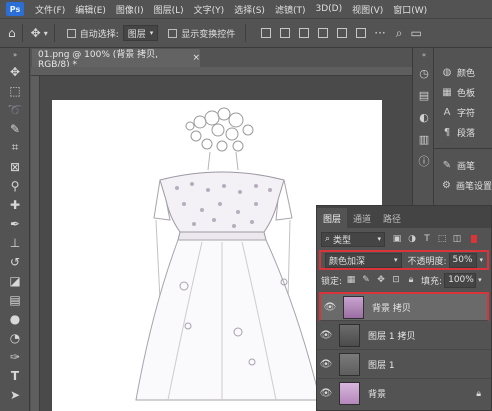 The width and height of the screenshot is (492, 411). Describe the element at coordinates (15, 55) in the screenshot. I see `collapse-icon: »` at that location.